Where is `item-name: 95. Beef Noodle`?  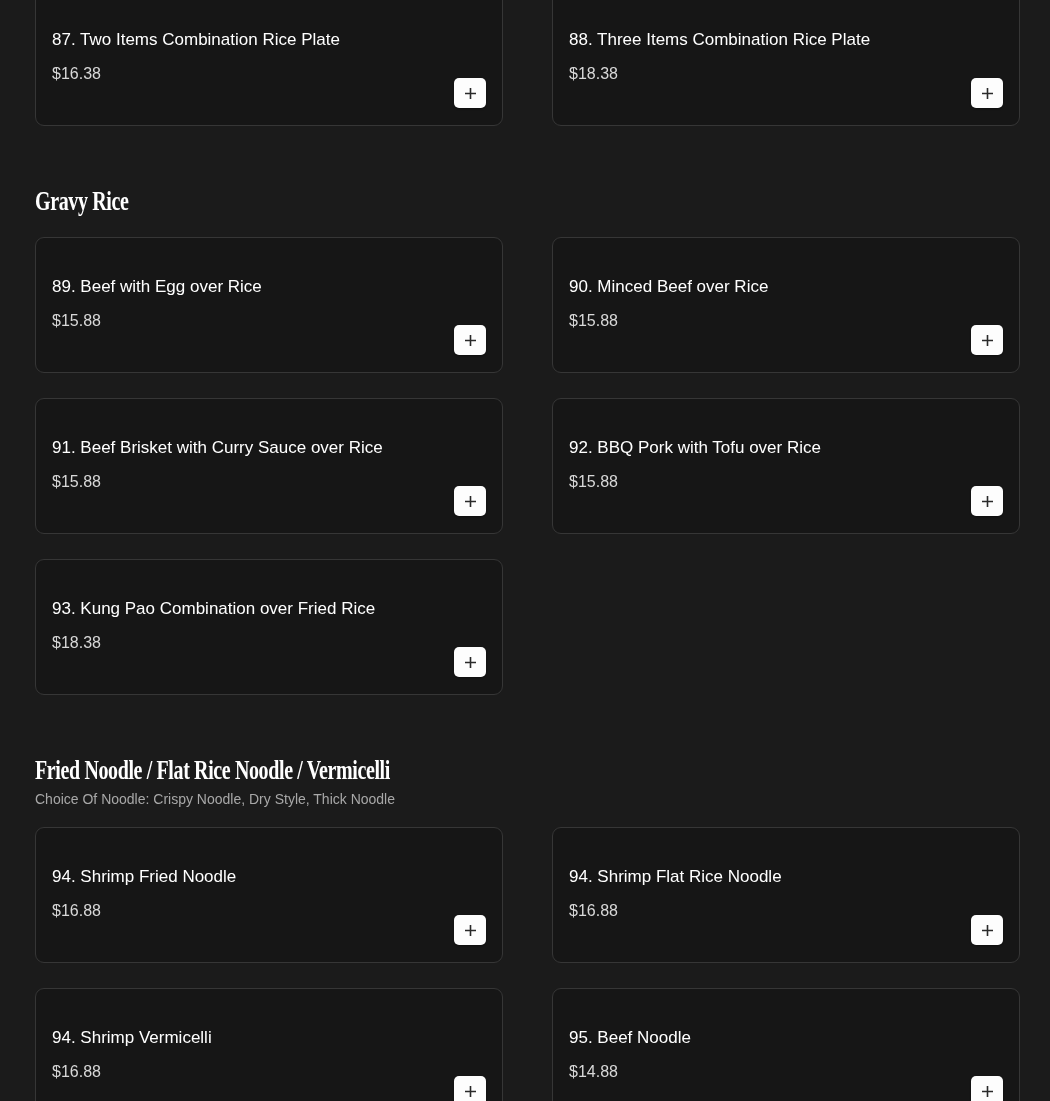 item-name: 95. Beef Noodle is located at coordinates (630, 1038).